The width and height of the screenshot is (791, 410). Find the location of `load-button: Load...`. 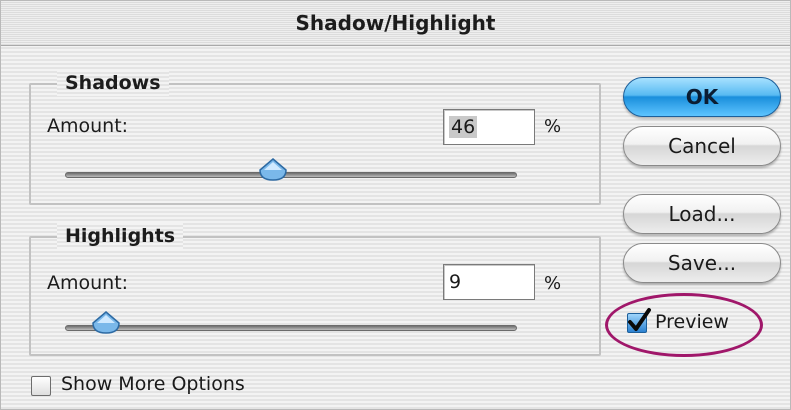

load-button: Load... is located at coordinates (702, 214).